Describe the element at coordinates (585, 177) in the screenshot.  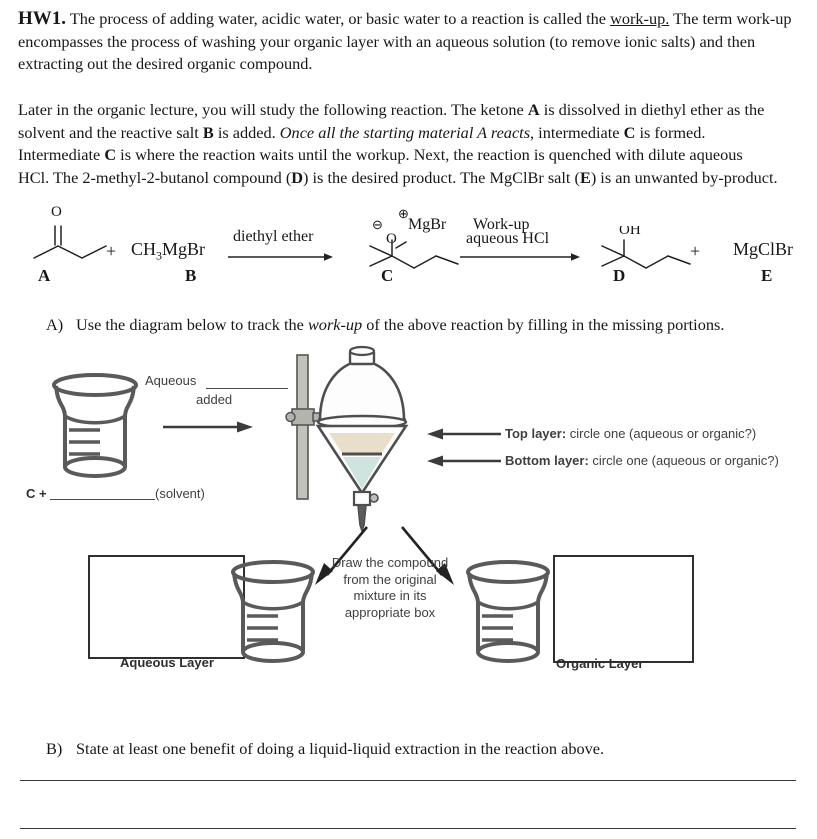
I see `compound-ref-e: E` at that location.